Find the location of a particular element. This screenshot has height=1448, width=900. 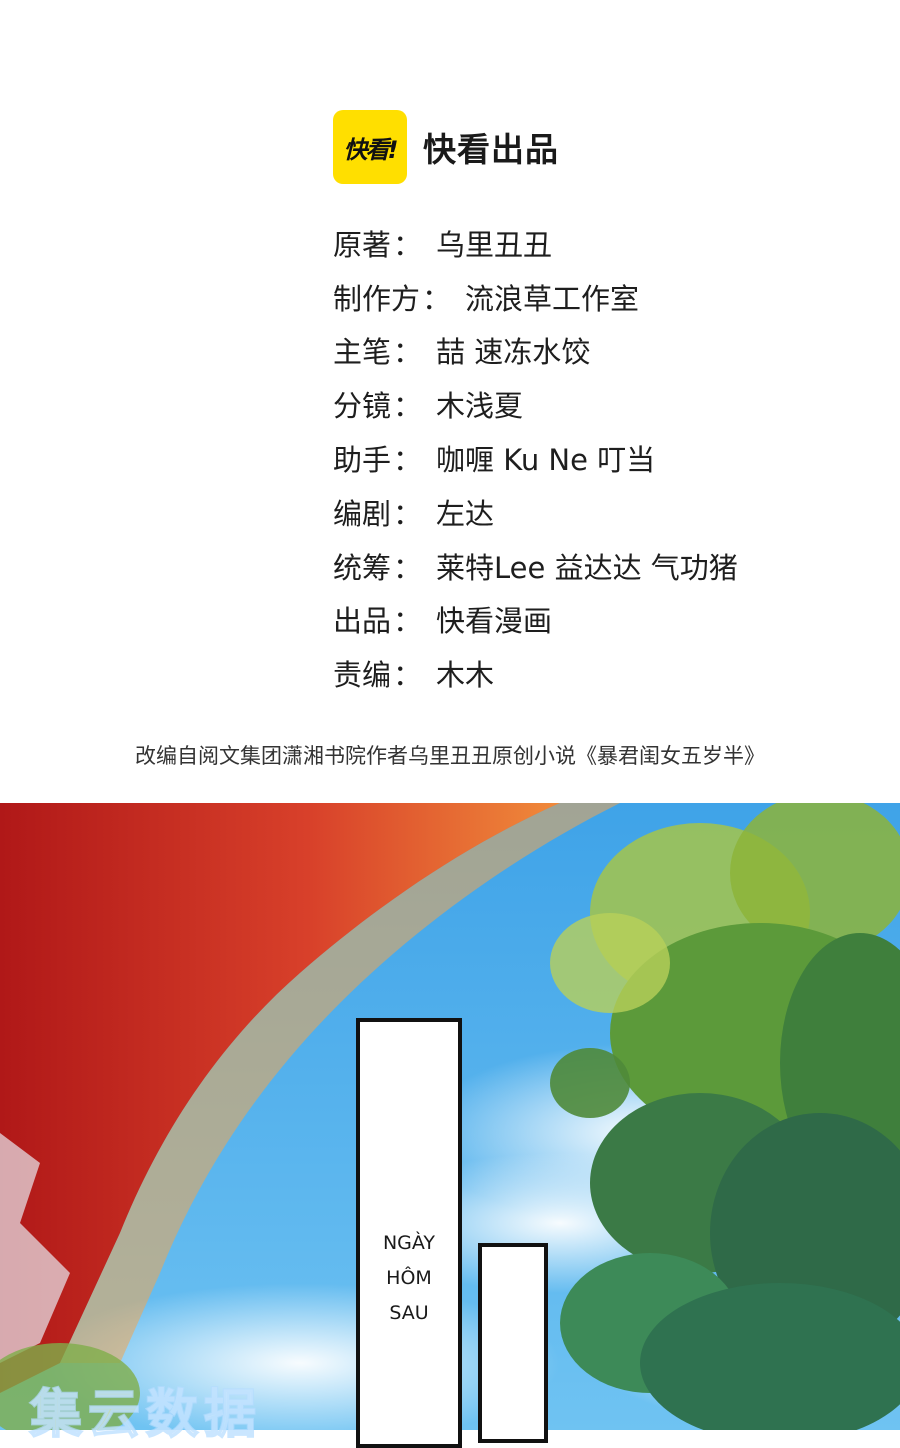

credit-value: 喆 速冻水饺 is located at coordinates (513, 352).